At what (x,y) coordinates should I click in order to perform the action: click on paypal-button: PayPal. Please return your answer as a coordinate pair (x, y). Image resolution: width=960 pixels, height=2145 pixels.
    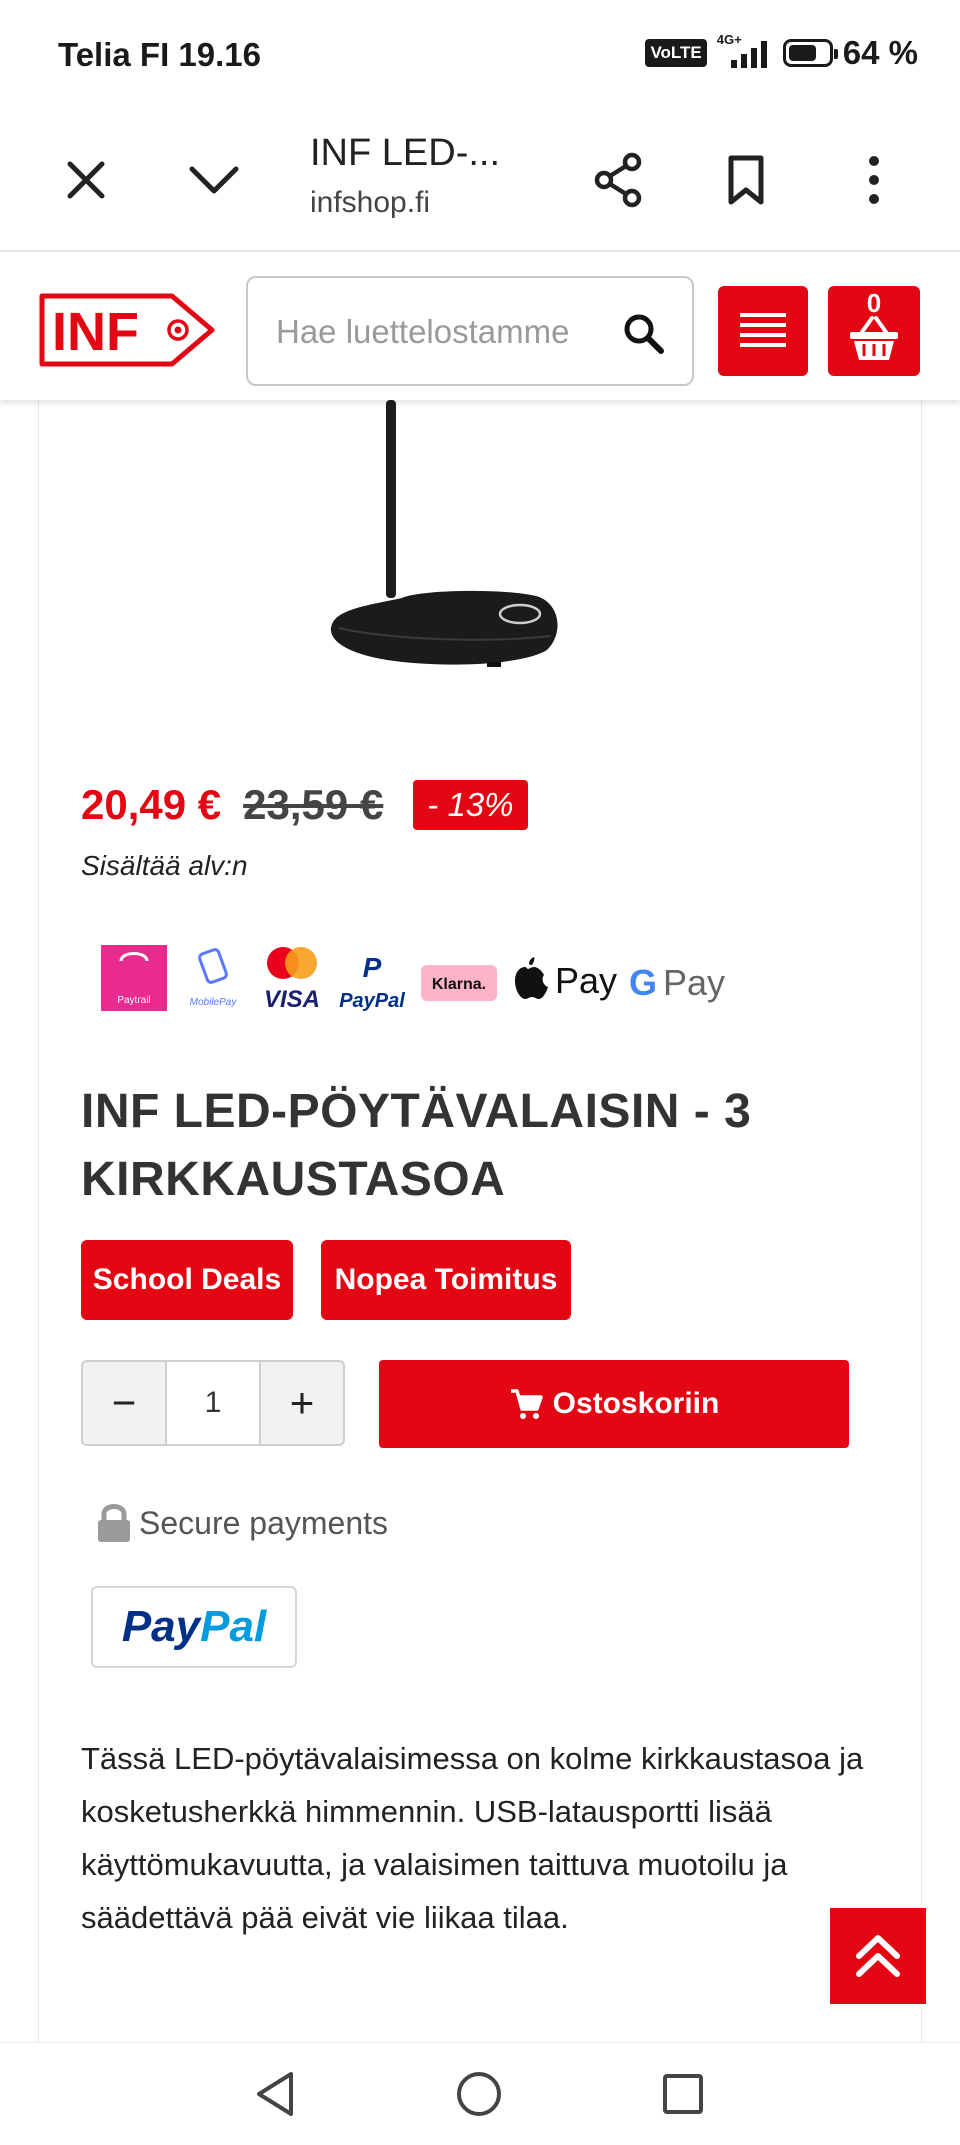
    Looking at the image, I should click on (194, 1627).